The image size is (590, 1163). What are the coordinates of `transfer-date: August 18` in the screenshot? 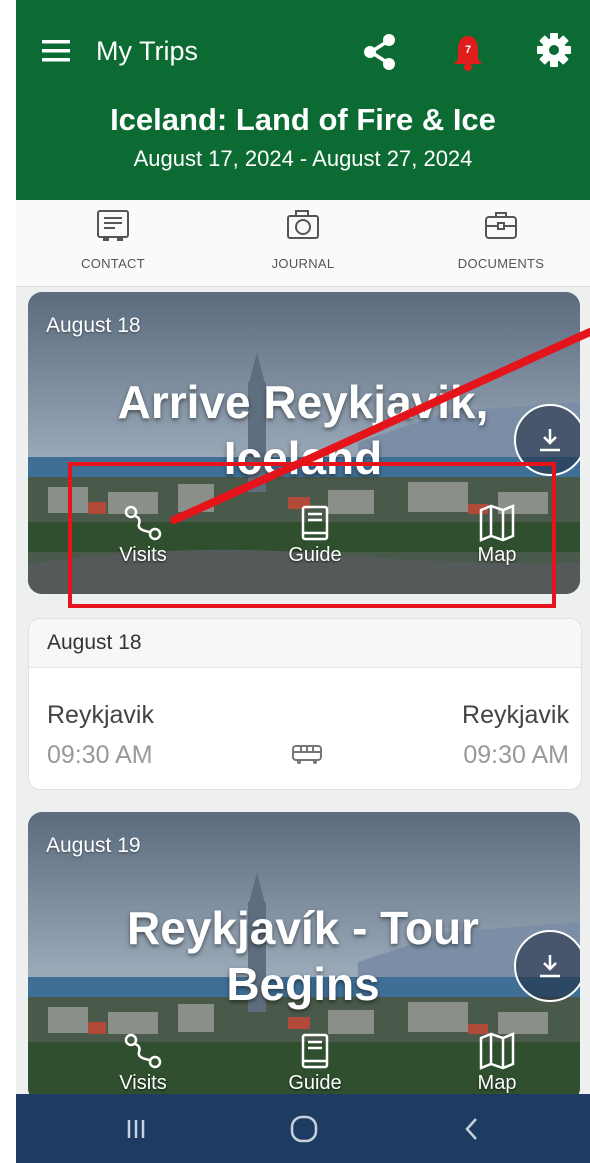 It's located at (94, 642).